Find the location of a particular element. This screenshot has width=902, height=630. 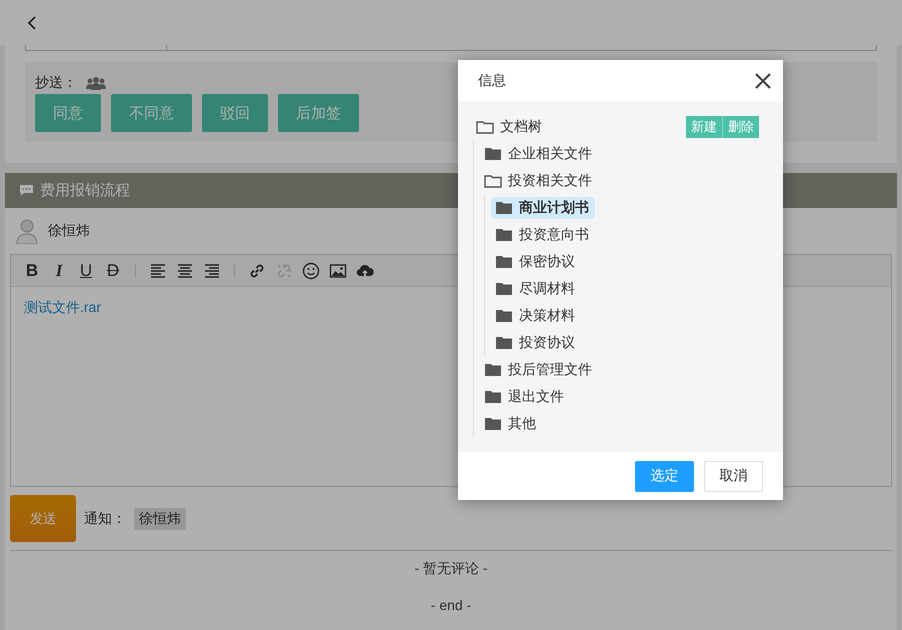

tree-item: 决策材料 is located at coordinates (536, 315).